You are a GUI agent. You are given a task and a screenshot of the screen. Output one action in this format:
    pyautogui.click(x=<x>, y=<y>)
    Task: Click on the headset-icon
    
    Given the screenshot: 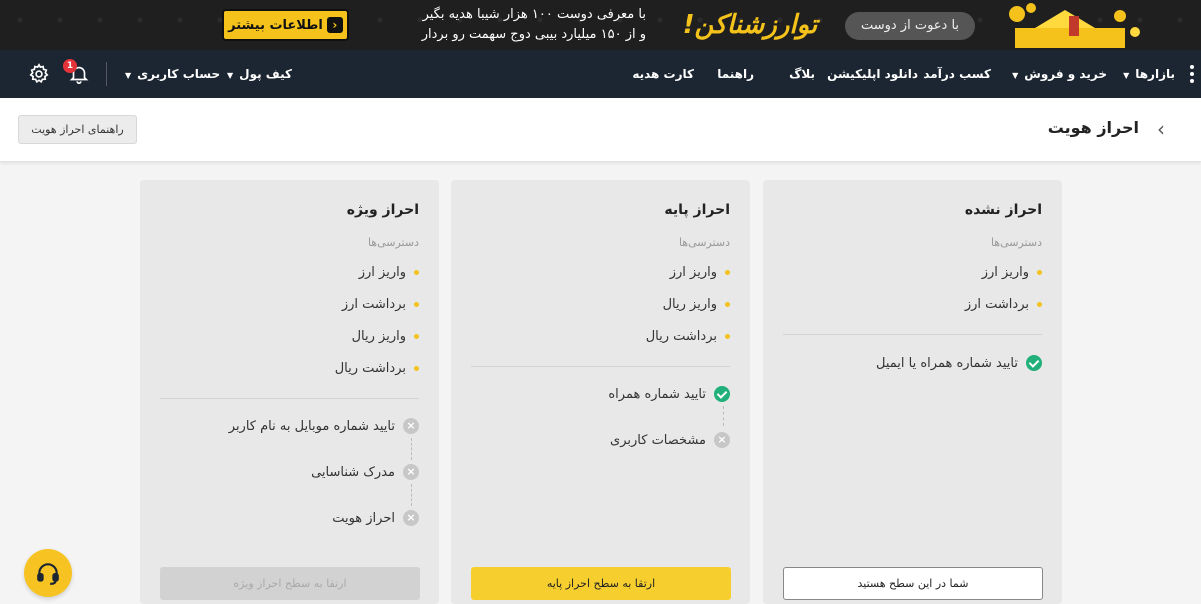 What is the action you would take?
    pyautogui.click(x=48, y=574)
    